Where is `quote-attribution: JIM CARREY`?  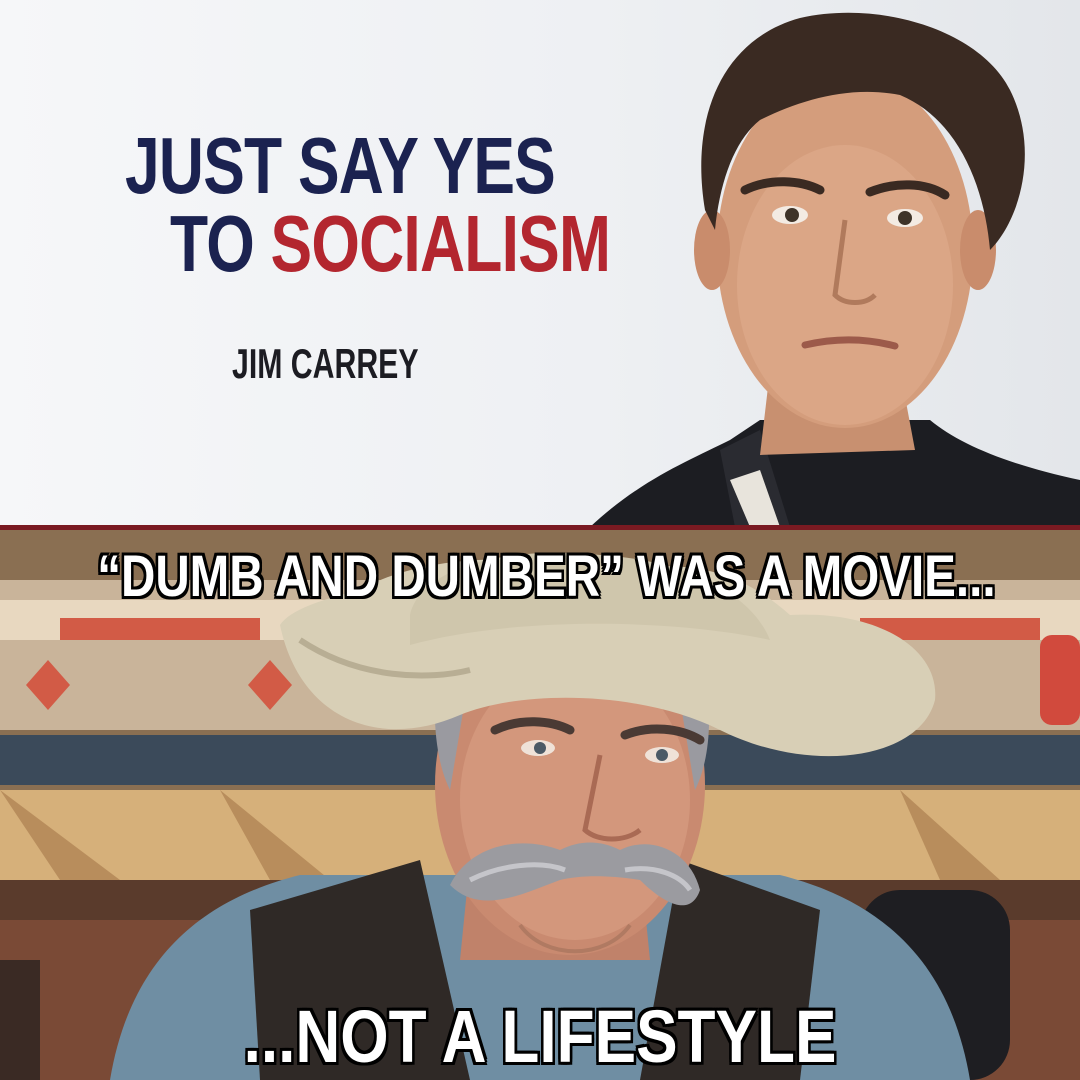
quote-attribution: JIM CARREY is located at coordinates (325, 363).